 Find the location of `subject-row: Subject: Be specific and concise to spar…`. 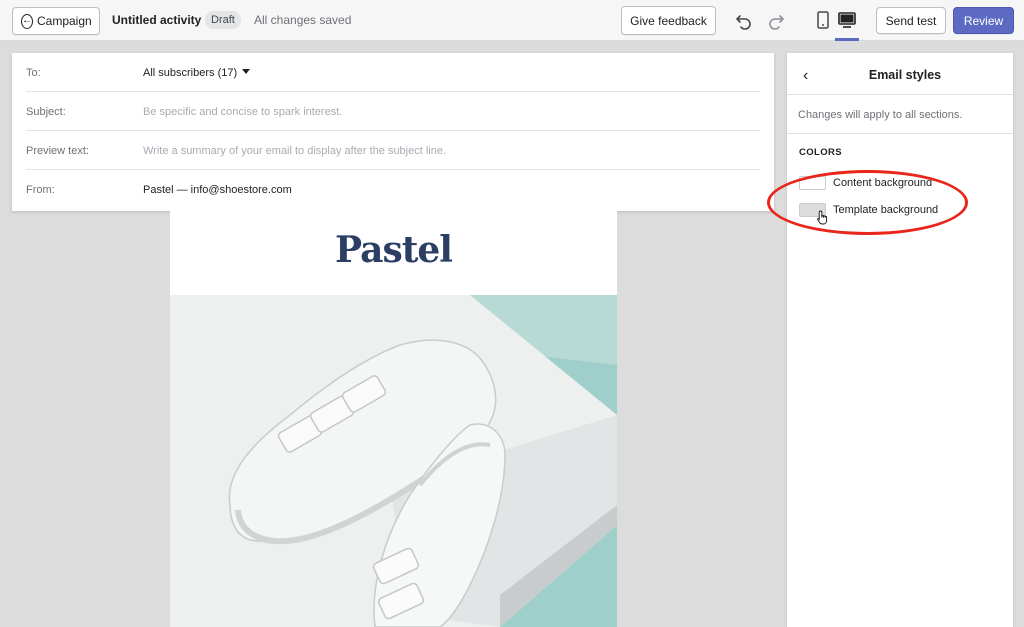

subject-row: Subject: Be specific and concise to spar… is located at coordinates (393, 111).